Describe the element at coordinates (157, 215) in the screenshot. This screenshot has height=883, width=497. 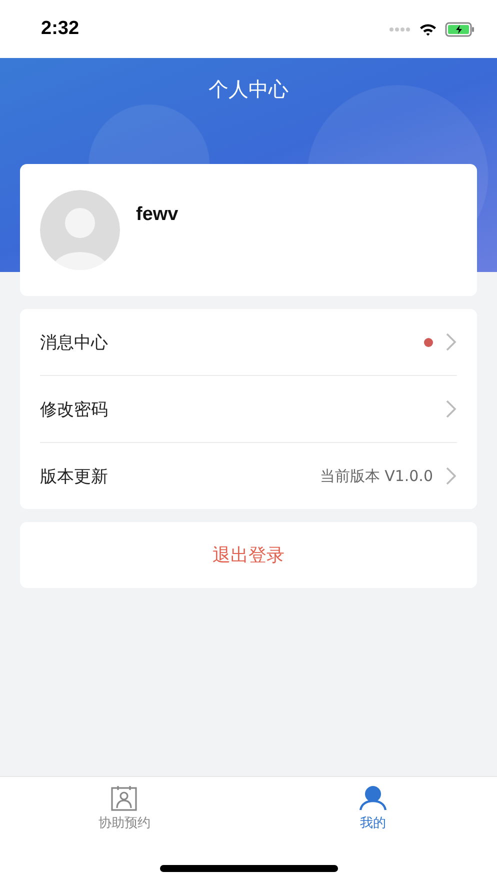
I see `user-name: fewv` at that location.